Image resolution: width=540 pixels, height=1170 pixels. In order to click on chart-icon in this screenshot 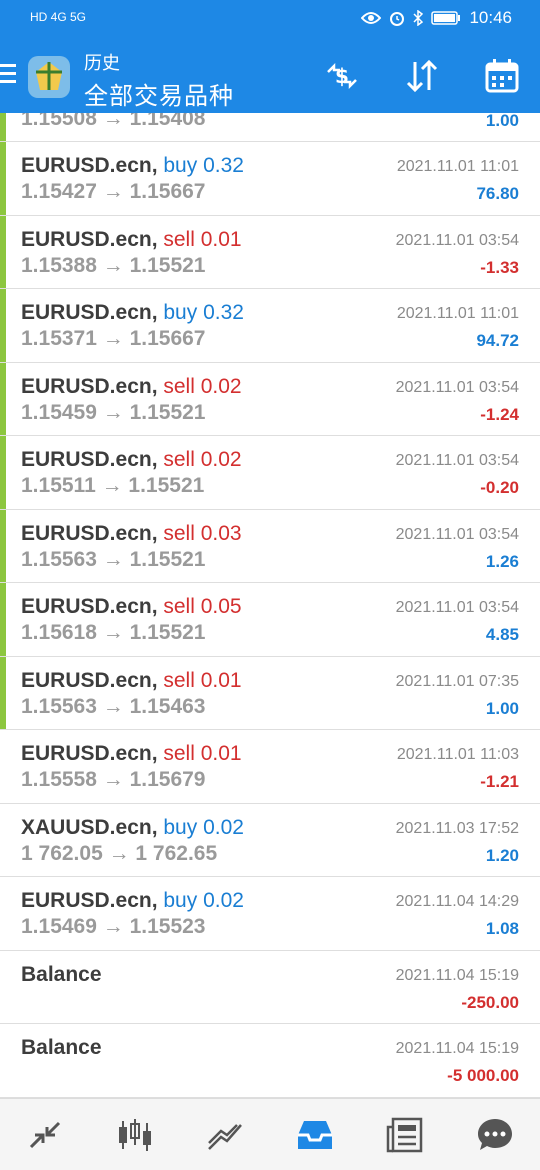, I will do `click(135, 1134)`.